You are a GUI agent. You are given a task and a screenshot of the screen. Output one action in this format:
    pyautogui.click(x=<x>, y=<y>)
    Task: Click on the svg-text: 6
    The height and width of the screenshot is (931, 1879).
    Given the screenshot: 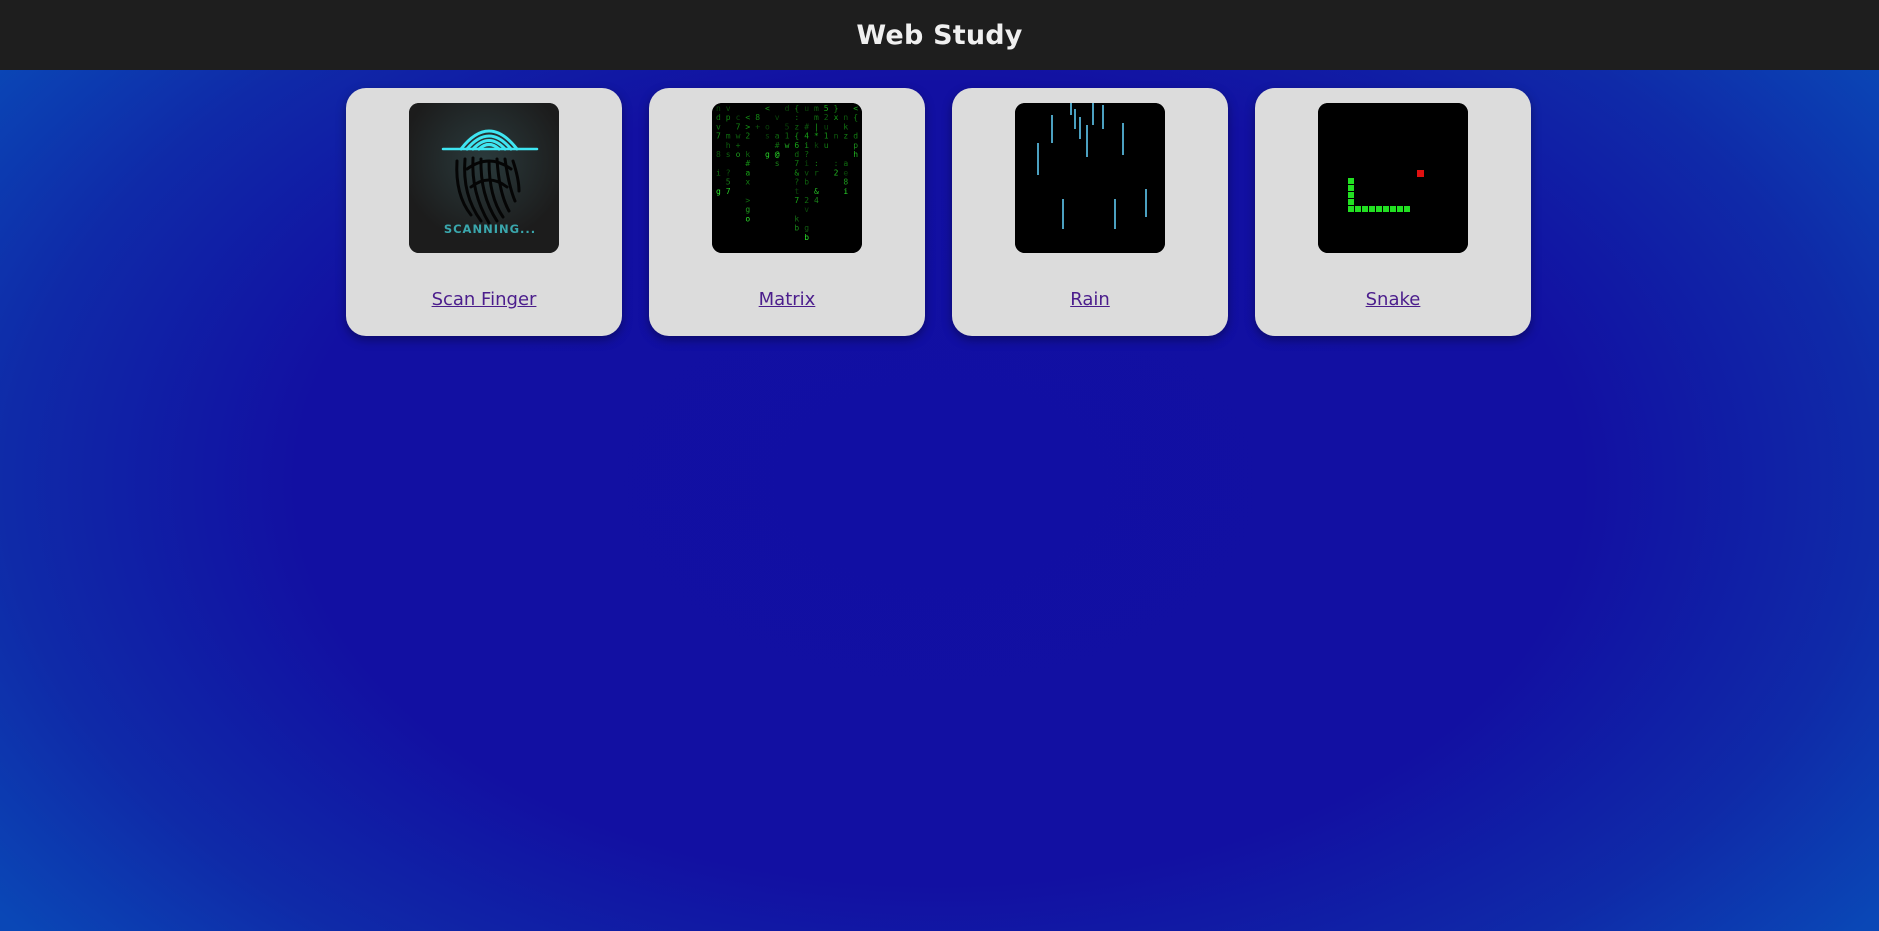 What is the action you would take?
    pyautogui.click(x=796, y=145)
    